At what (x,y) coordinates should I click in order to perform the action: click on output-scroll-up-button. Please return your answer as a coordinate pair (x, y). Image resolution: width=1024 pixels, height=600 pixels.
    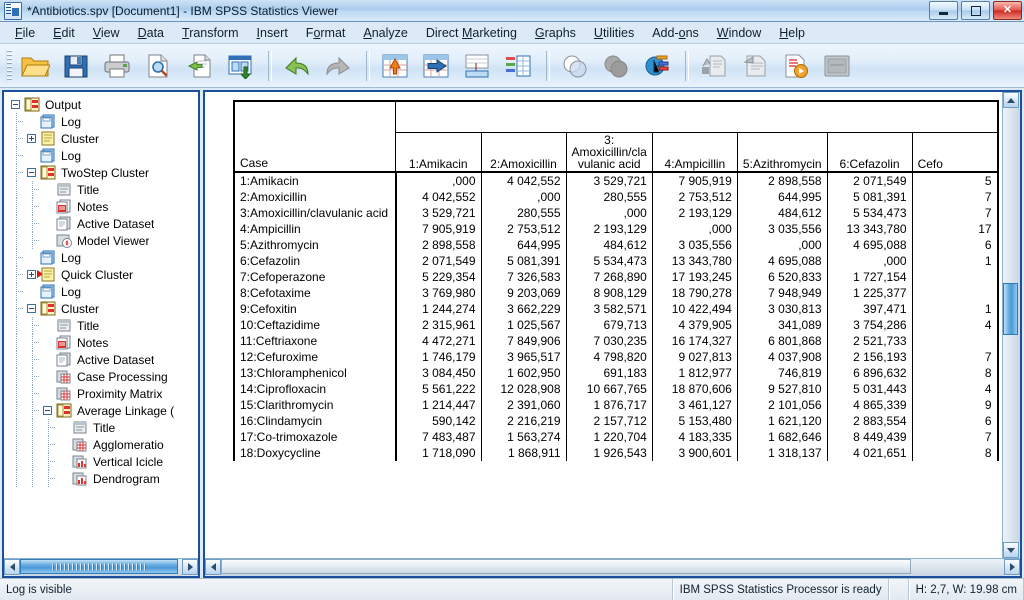
    Looking at the image, I should click on (1011, 100).